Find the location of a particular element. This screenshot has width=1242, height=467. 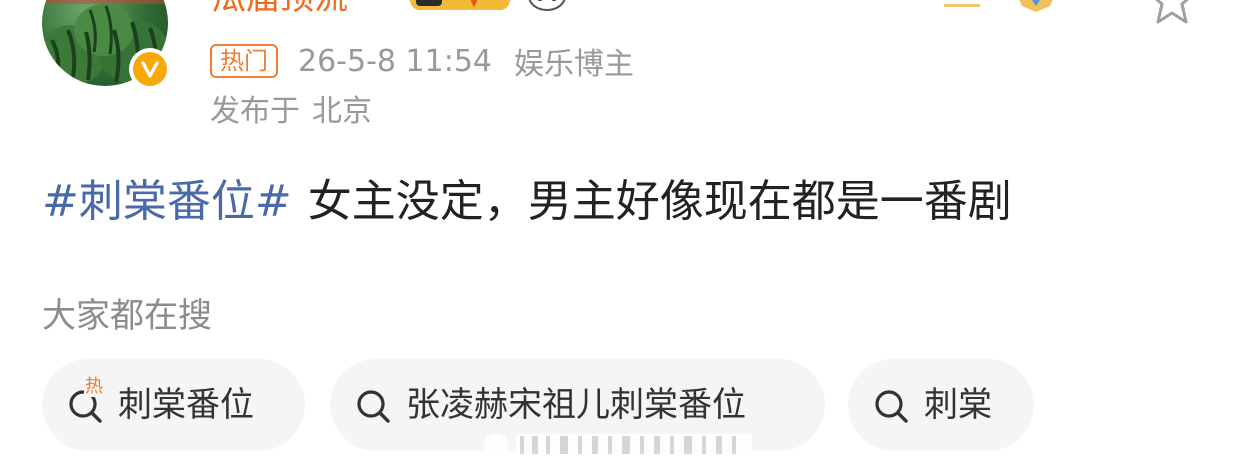

post-meta: 热门 26-5-8 11:54 娱乐博主 is located at coordinates (422, 62).